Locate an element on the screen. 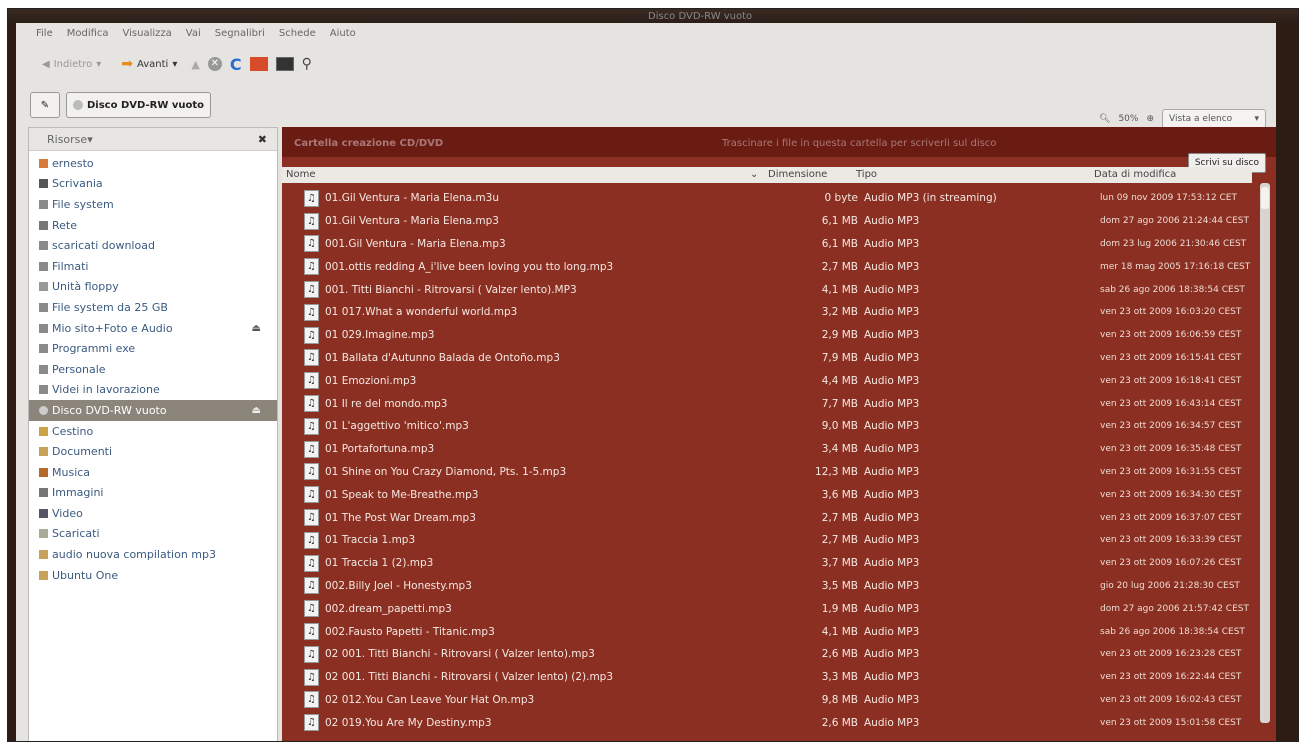  sidebar-item: Filmati is located at coordinates (153, 266).